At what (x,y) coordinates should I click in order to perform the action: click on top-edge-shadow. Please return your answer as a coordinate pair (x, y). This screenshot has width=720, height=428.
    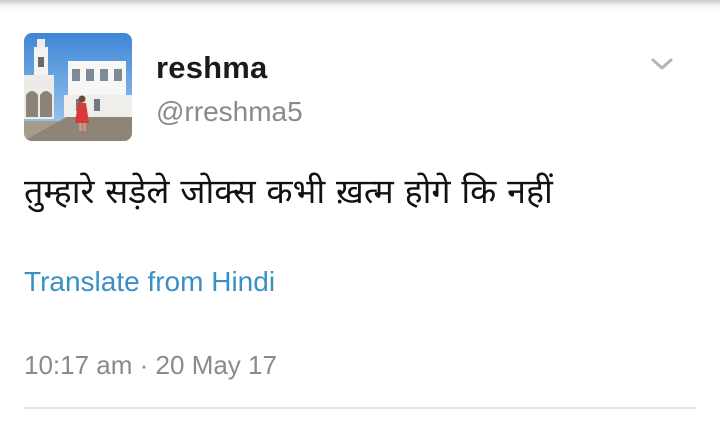
    Looking at the image, I should click on (360, 5).